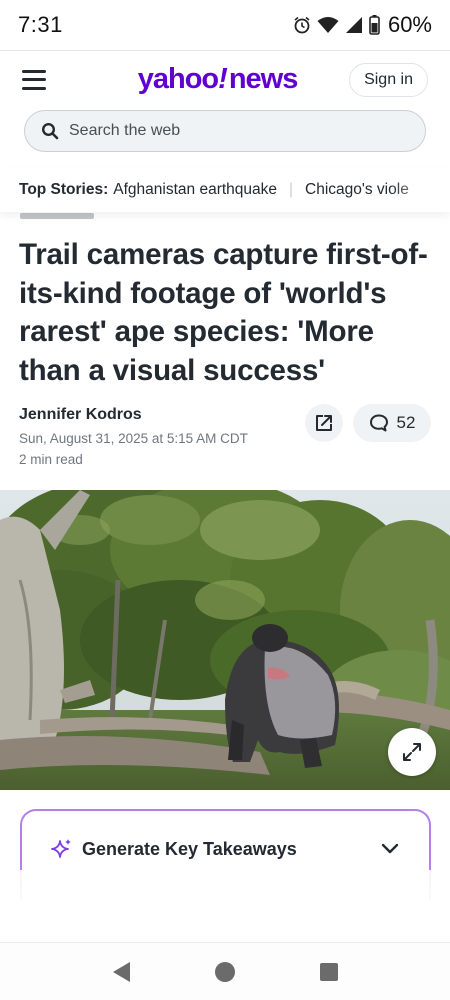 The width and height of the screenshot is (450, 1000). I want to click on status-bar: 7:31 60%, so click(225, 25).